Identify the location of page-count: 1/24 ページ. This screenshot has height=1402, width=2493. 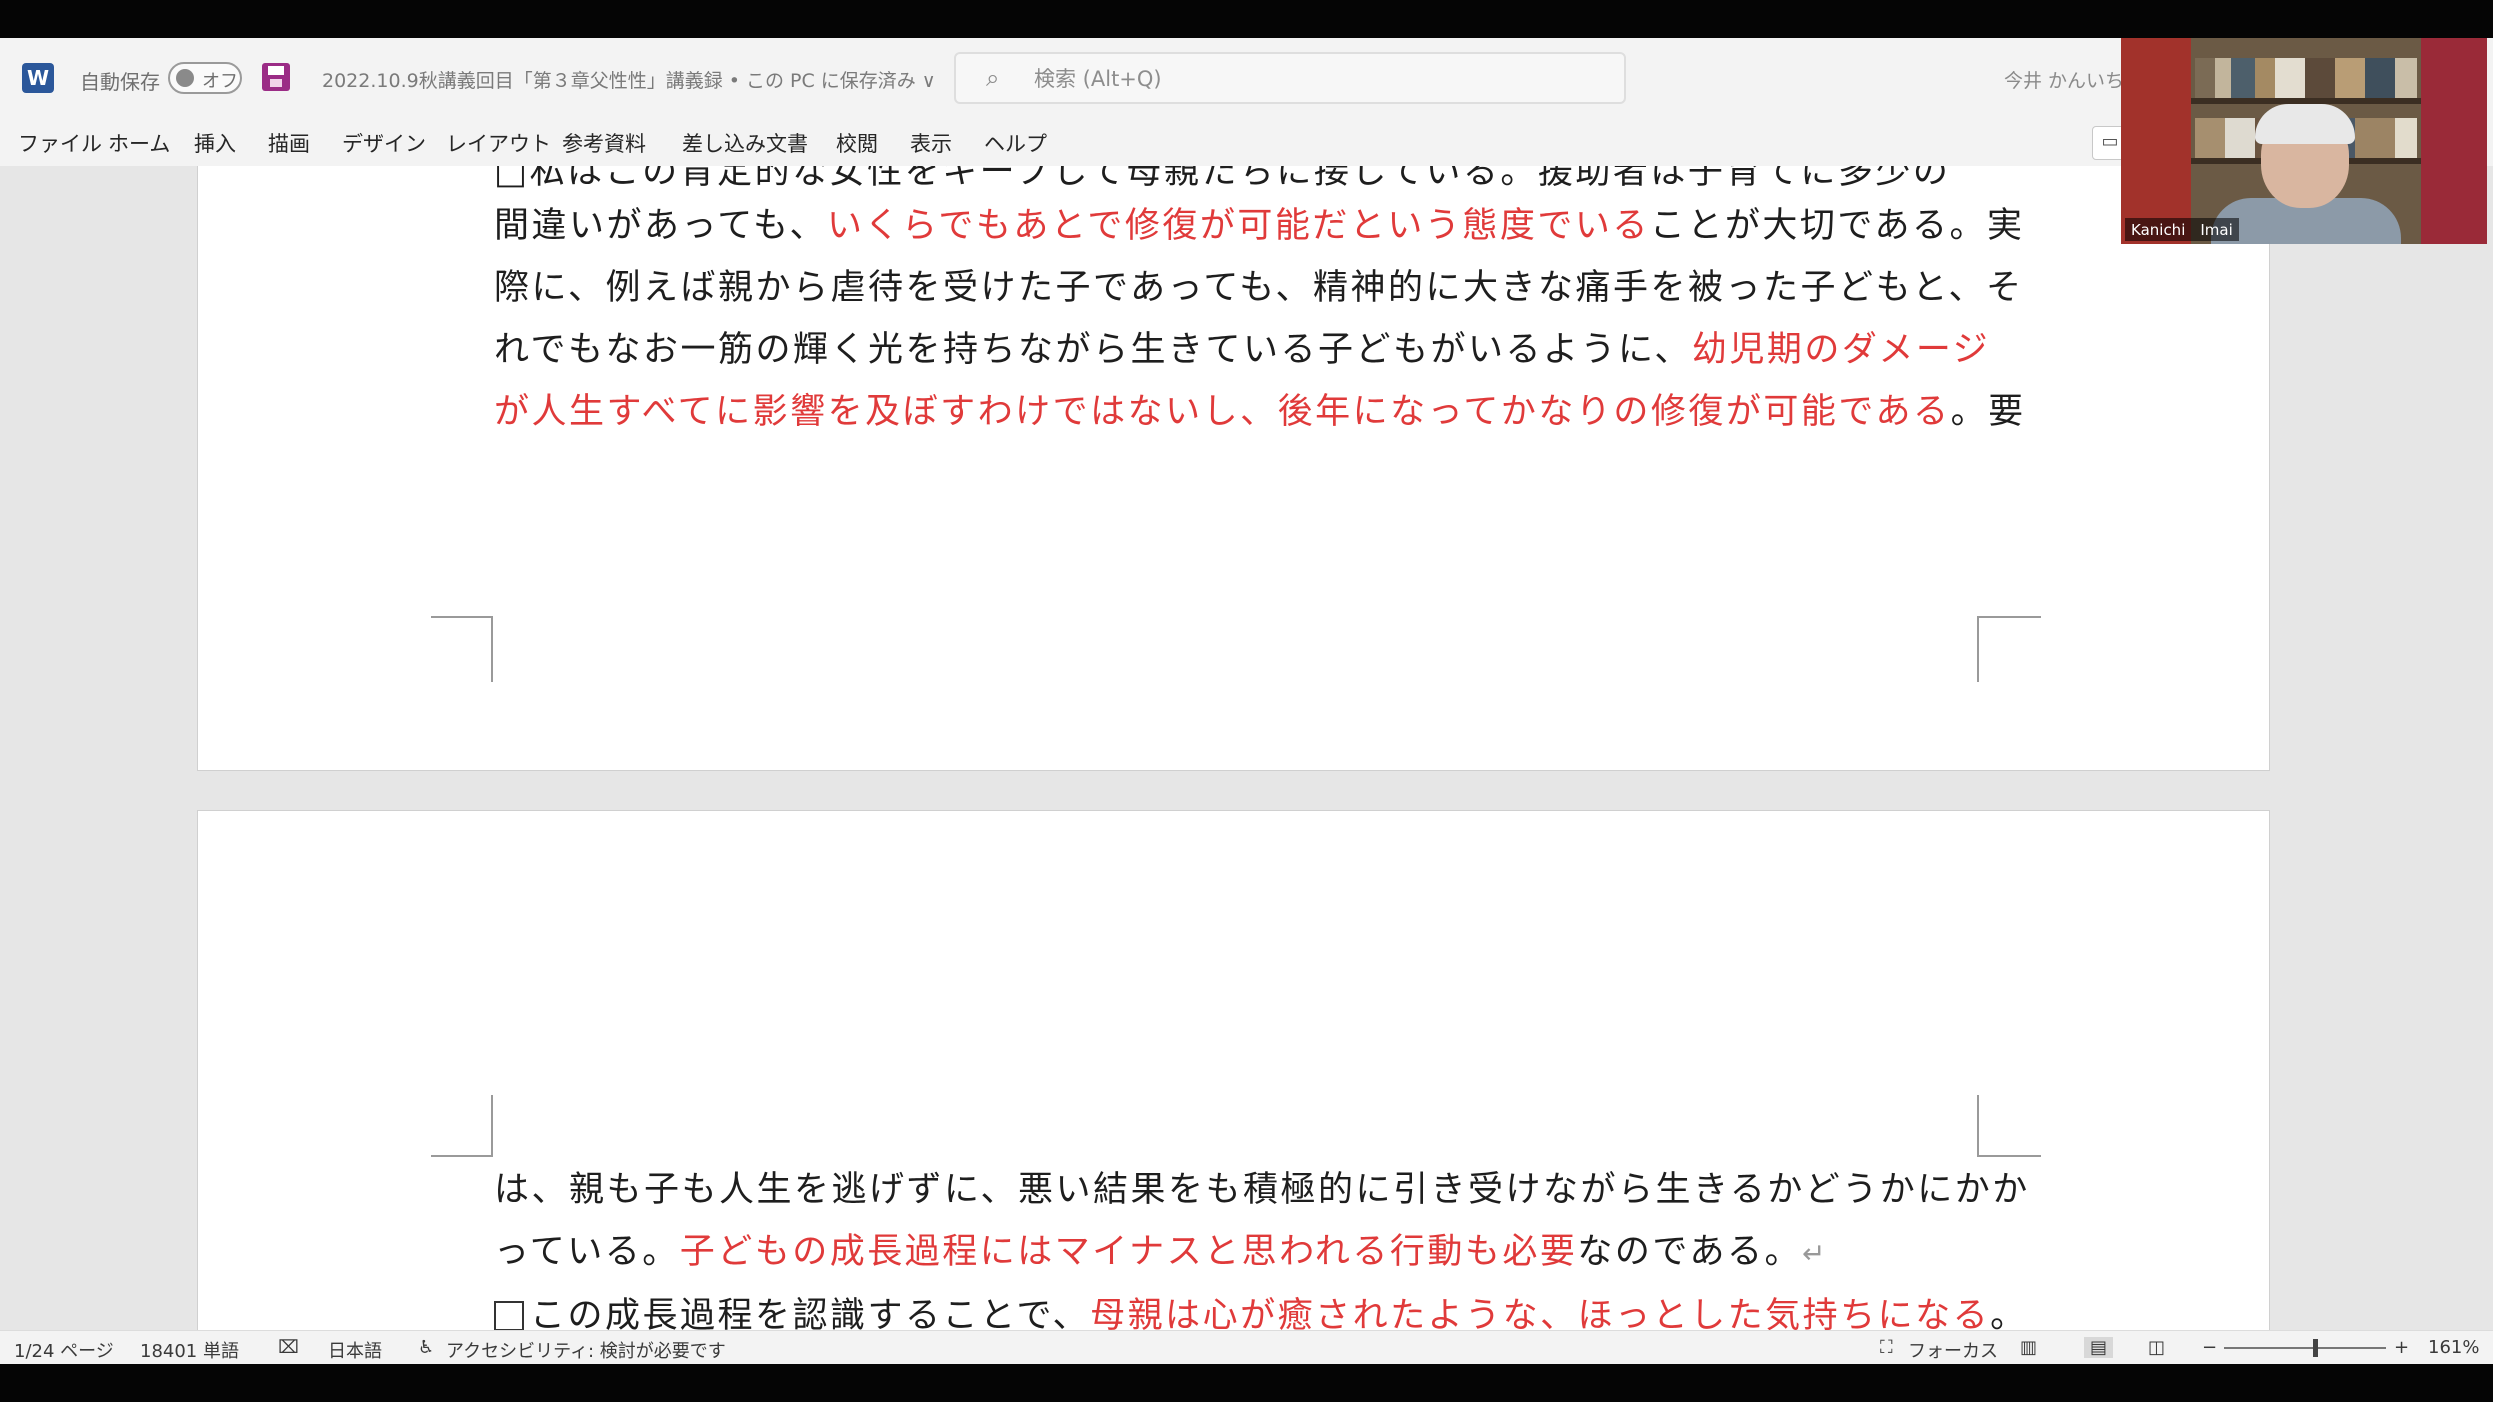
(64, 1350).